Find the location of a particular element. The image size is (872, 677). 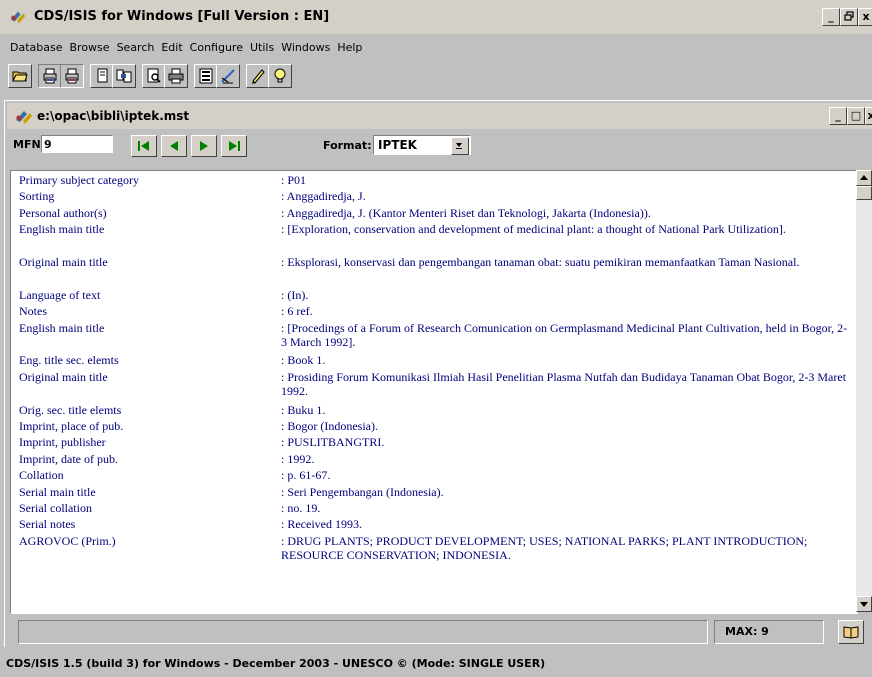

first-record-button is located at coordinates (144, 146).